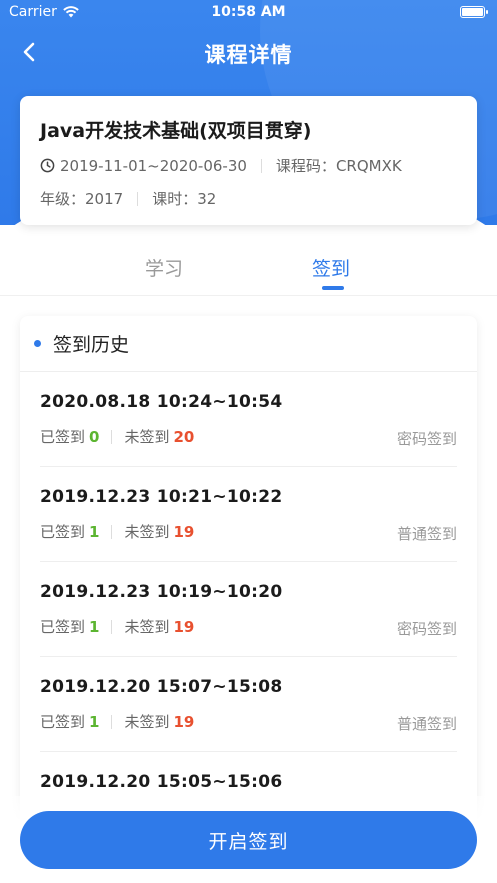  Describe the element at coordinates (207, 198) in the screenshot. I see `hours-value: 32` at that location.